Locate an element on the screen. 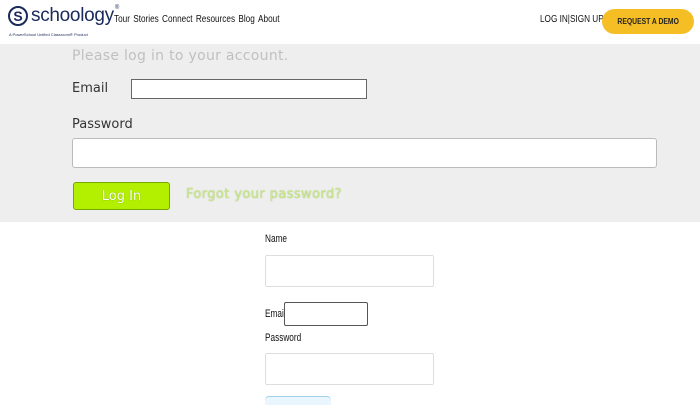  login-password-label: Password is located at coordinates (102, 124).